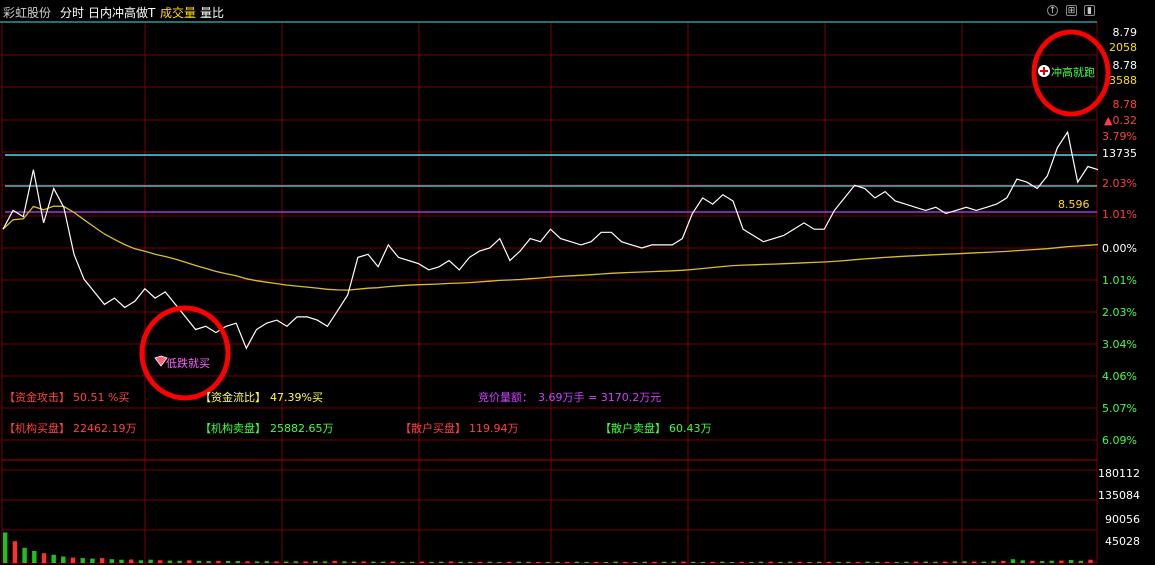 This screenshot has width=1155, height=565. I want to click on retail-buy-value: 119.94万, so click(494, 428).